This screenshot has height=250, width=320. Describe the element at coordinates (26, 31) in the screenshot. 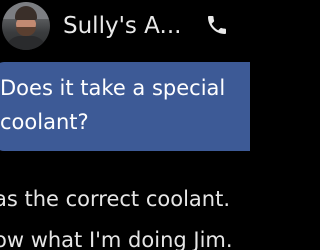

I see `avatar-beard` at that location.